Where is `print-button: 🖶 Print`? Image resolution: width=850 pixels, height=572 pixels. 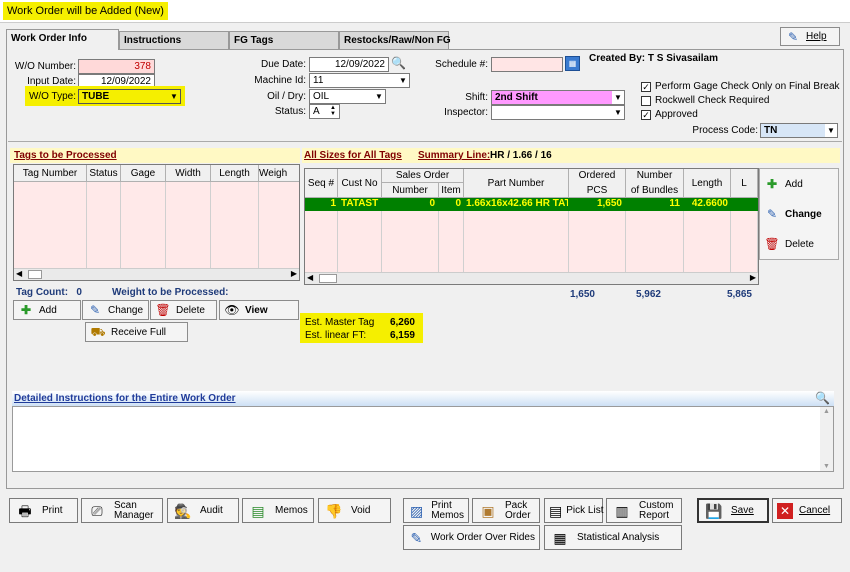
print-button: 🖶 Print is located at coordinates (43, 510).